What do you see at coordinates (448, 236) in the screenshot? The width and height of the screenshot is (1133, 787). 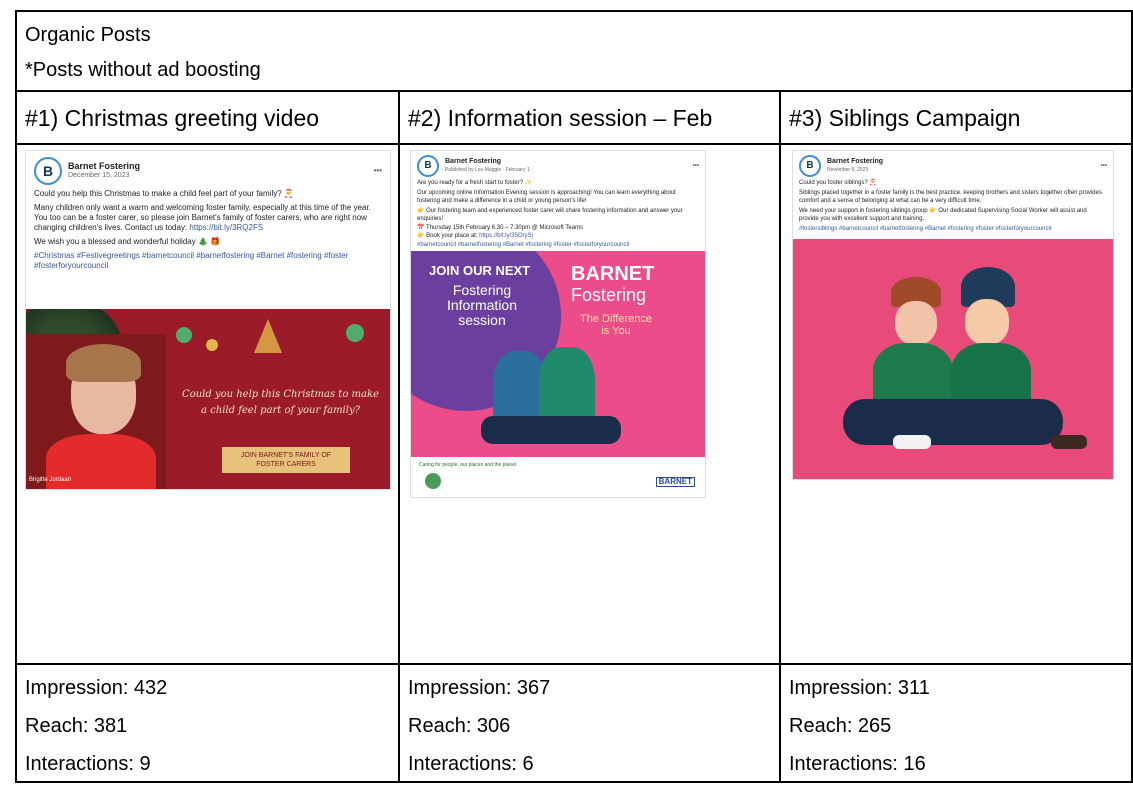 I see `post-body: 👉 Book your place at:` at bounding box center [448, 236].